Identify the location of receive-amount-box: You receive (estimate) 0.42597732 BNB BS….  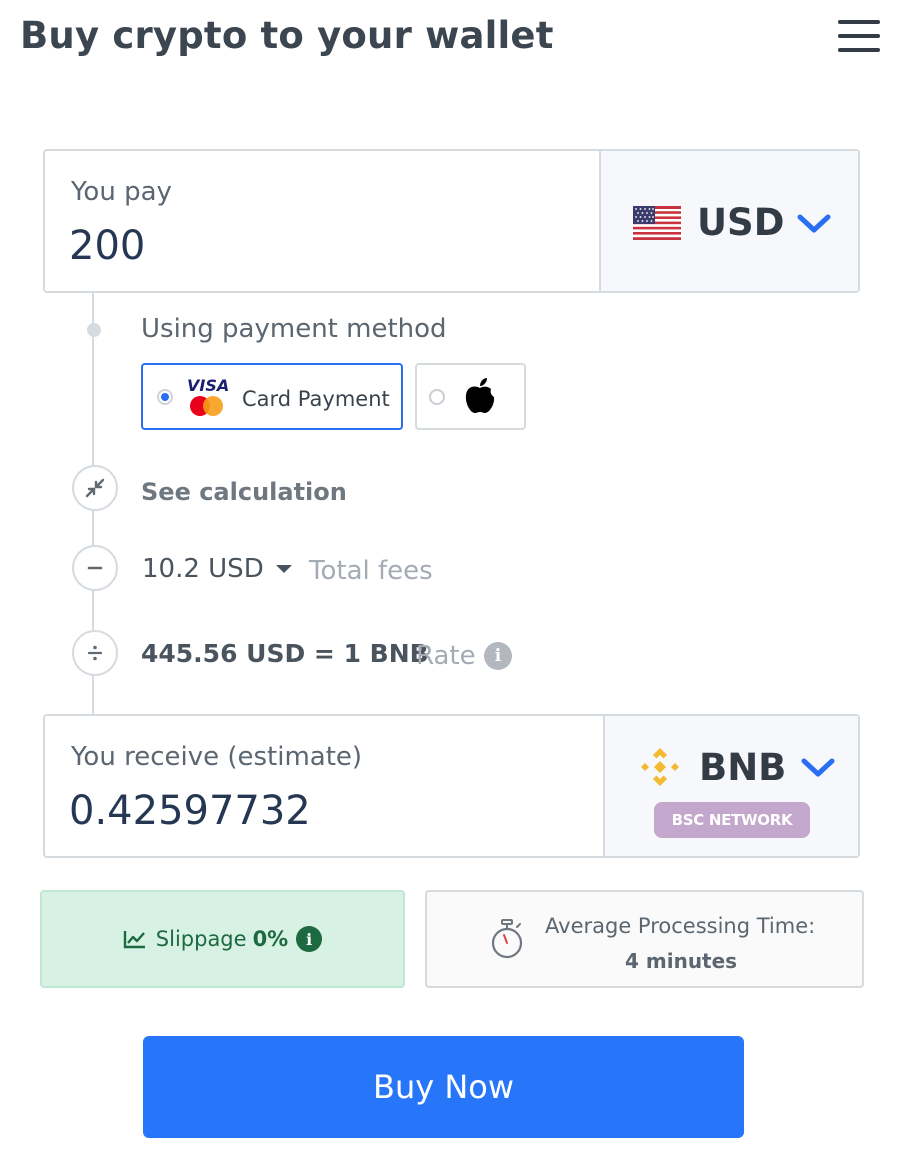
(451, 786).